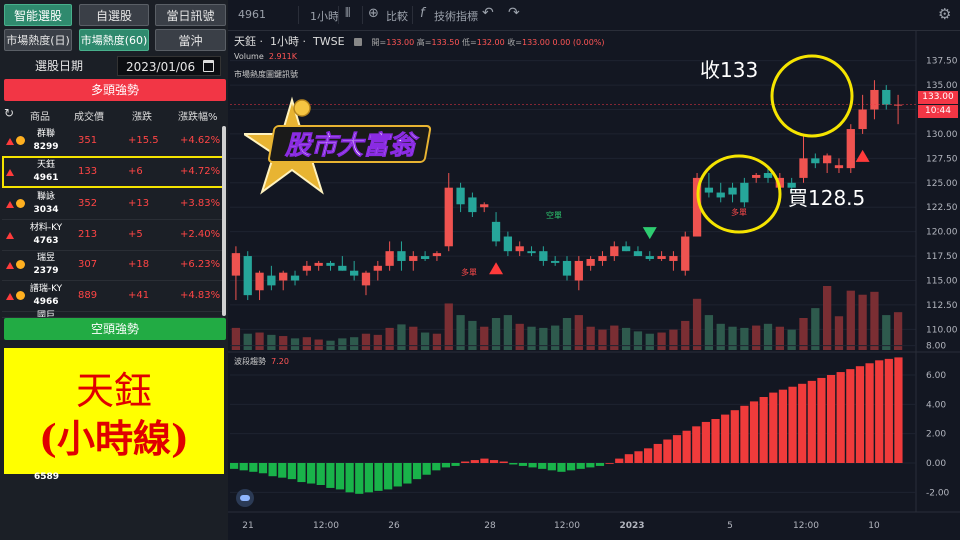  What do you see at coordinates (373, 13) in the screenshot?
I see `plus-circle-icon: ⊕` at bounding box center [373, 13].